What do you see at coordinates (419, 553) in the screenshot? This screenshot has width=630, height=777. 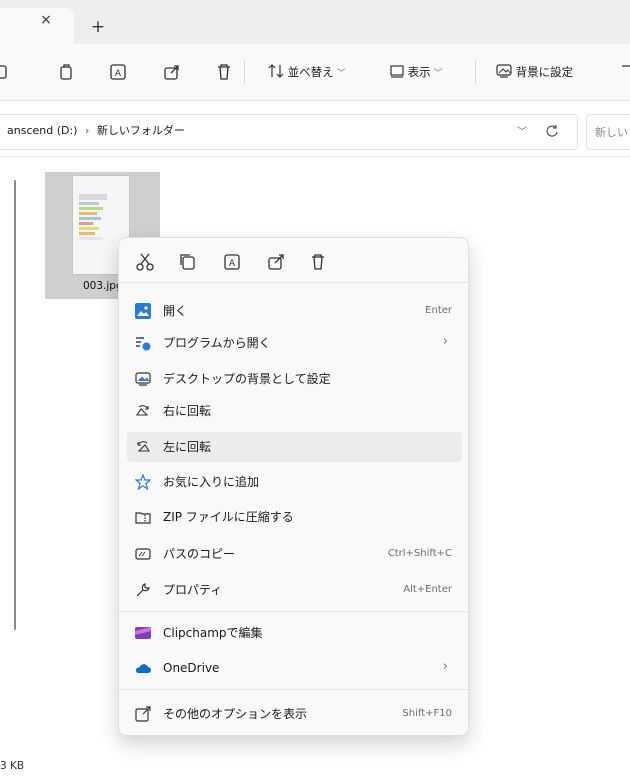 I see `menu-item-shortcut: Ctrl+Shift+C` at bounding box center [419, 553].